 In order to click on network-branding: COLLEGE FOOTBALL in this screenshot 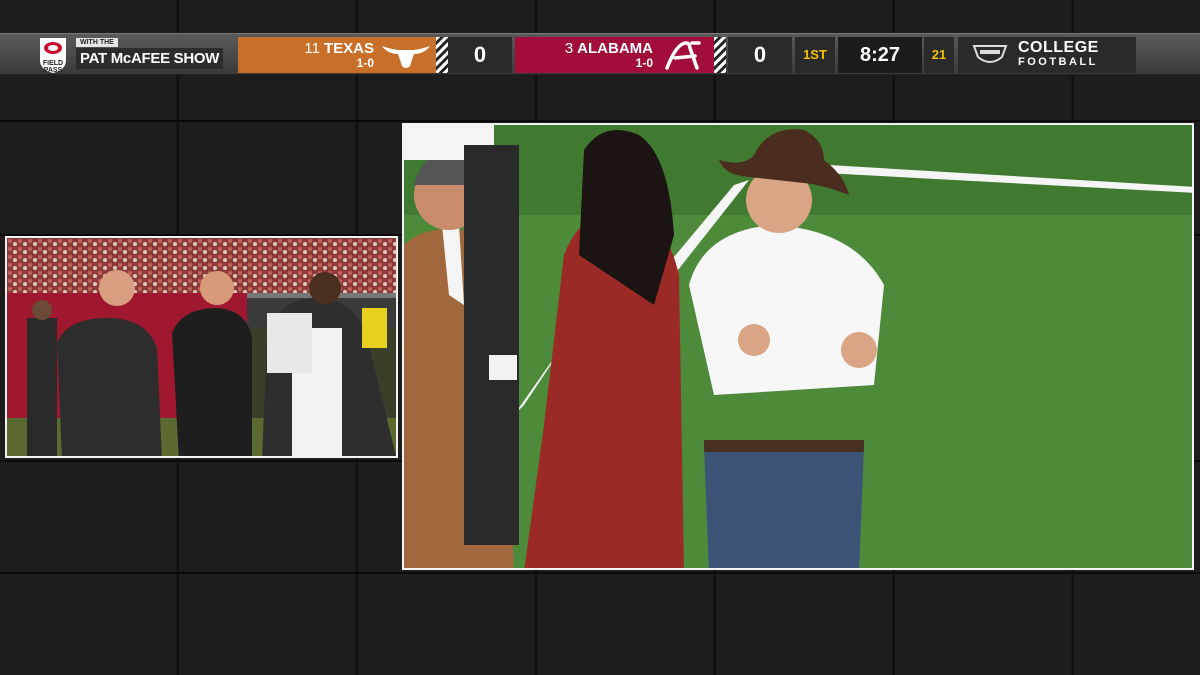, I will do `click(1047, 55)`.